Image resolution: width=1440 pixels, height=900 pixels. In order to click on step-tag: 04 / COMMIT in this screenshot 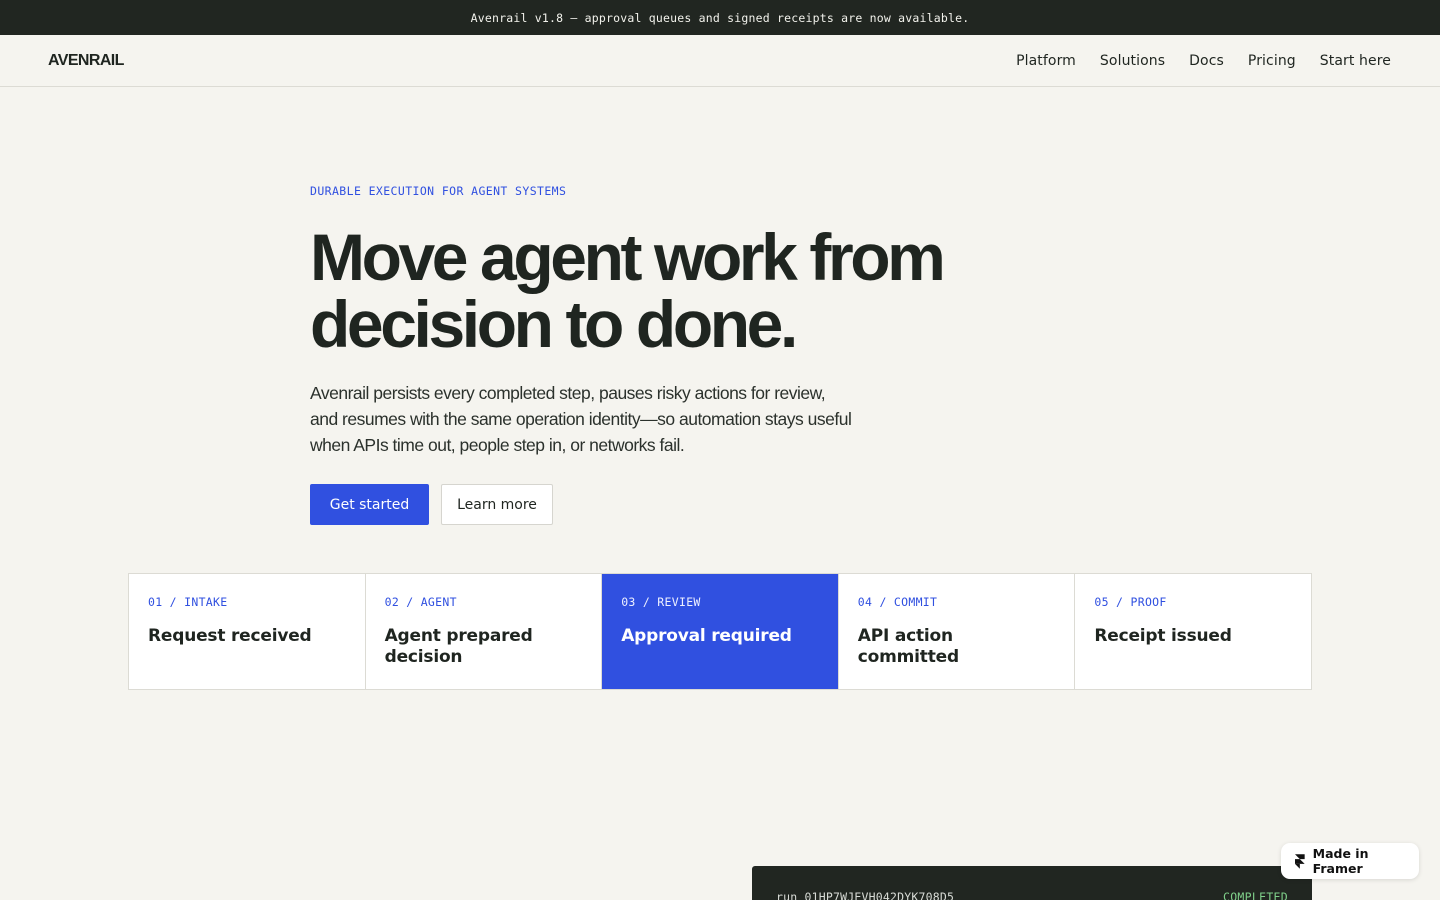, I will do `click(897, 602)`.